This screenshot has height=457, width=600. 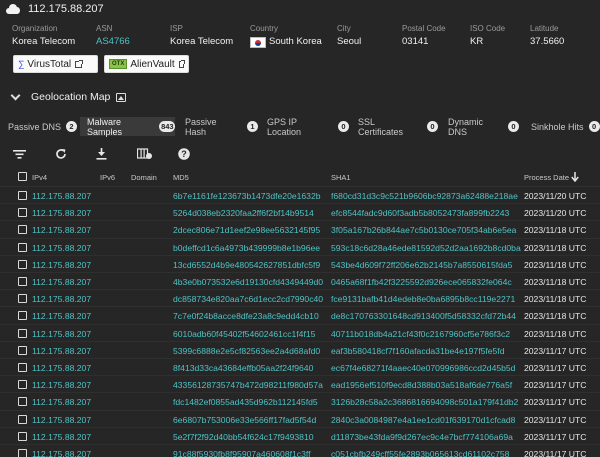 I want to click on sha1-link: 543be4d609f72ff206e62b2145b7a8550615fda5, so click(x=421, y=265).